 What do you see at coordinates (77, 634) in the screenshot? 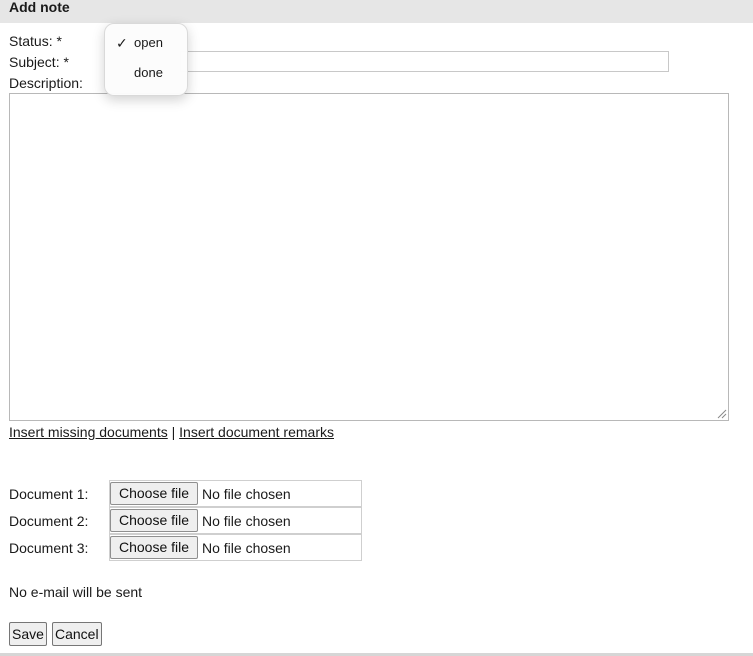
I see `cancel-button: Cancel` at bounding box center [77, 634].